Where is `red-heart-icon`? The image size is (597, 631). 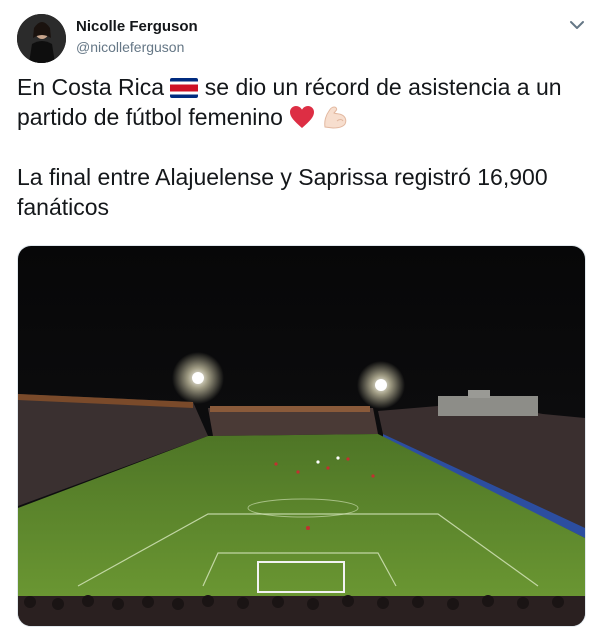 red-heart-icon is located at coordinates (302, 117).